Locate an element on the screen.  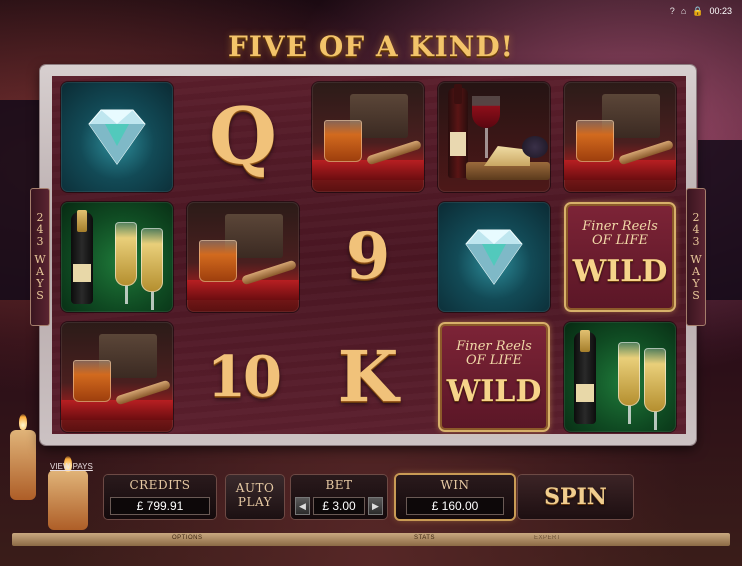
win-display: WIN £ 160.00 is located at coordinates (455, 497).